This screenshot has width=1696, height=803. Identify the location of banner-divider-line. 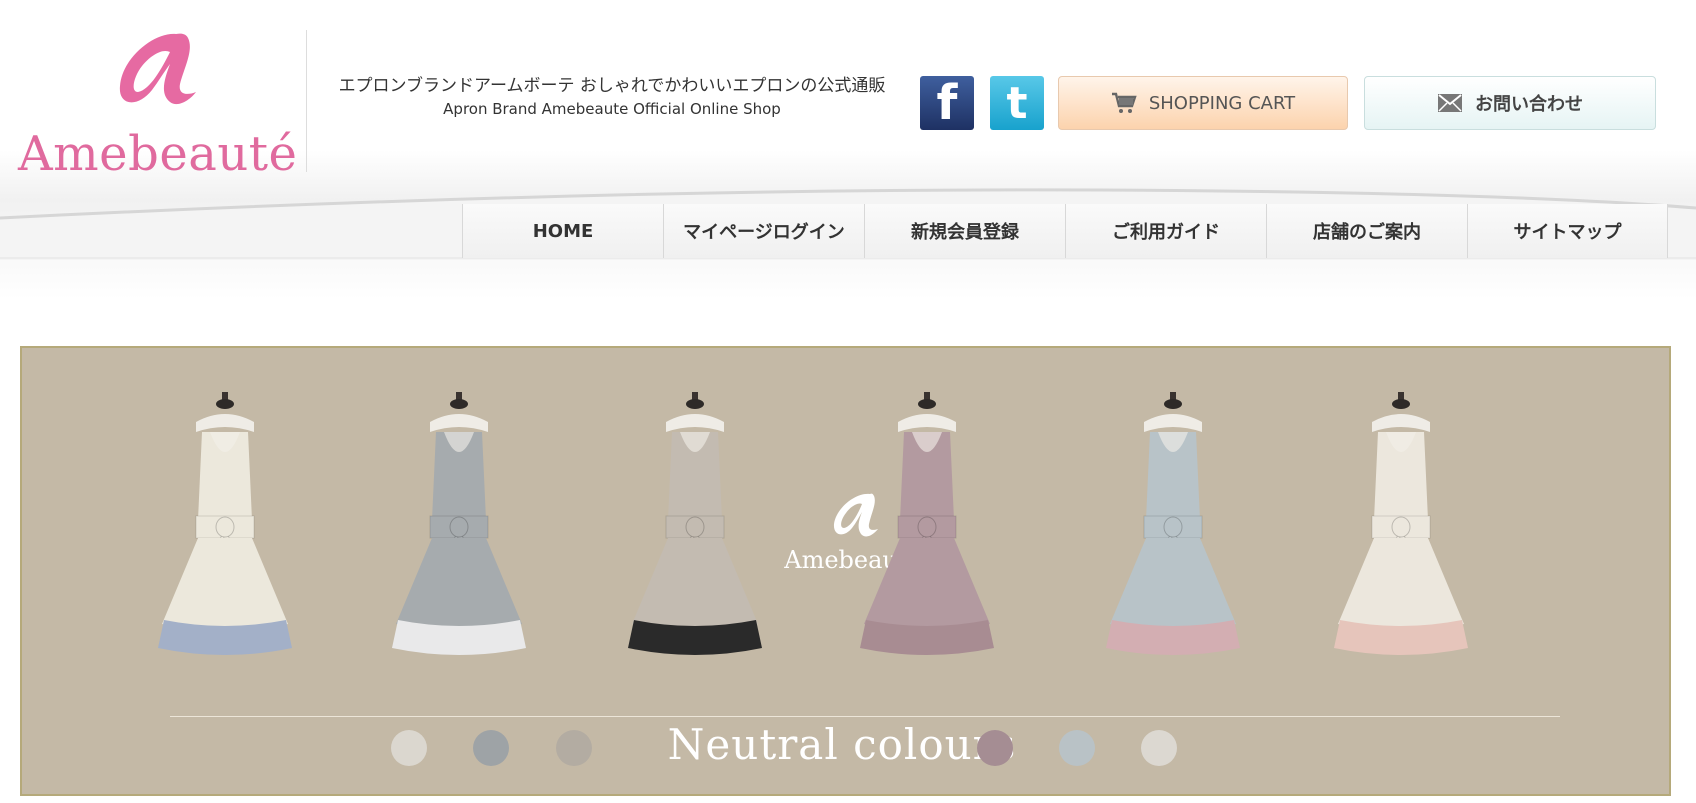
(865, 716).